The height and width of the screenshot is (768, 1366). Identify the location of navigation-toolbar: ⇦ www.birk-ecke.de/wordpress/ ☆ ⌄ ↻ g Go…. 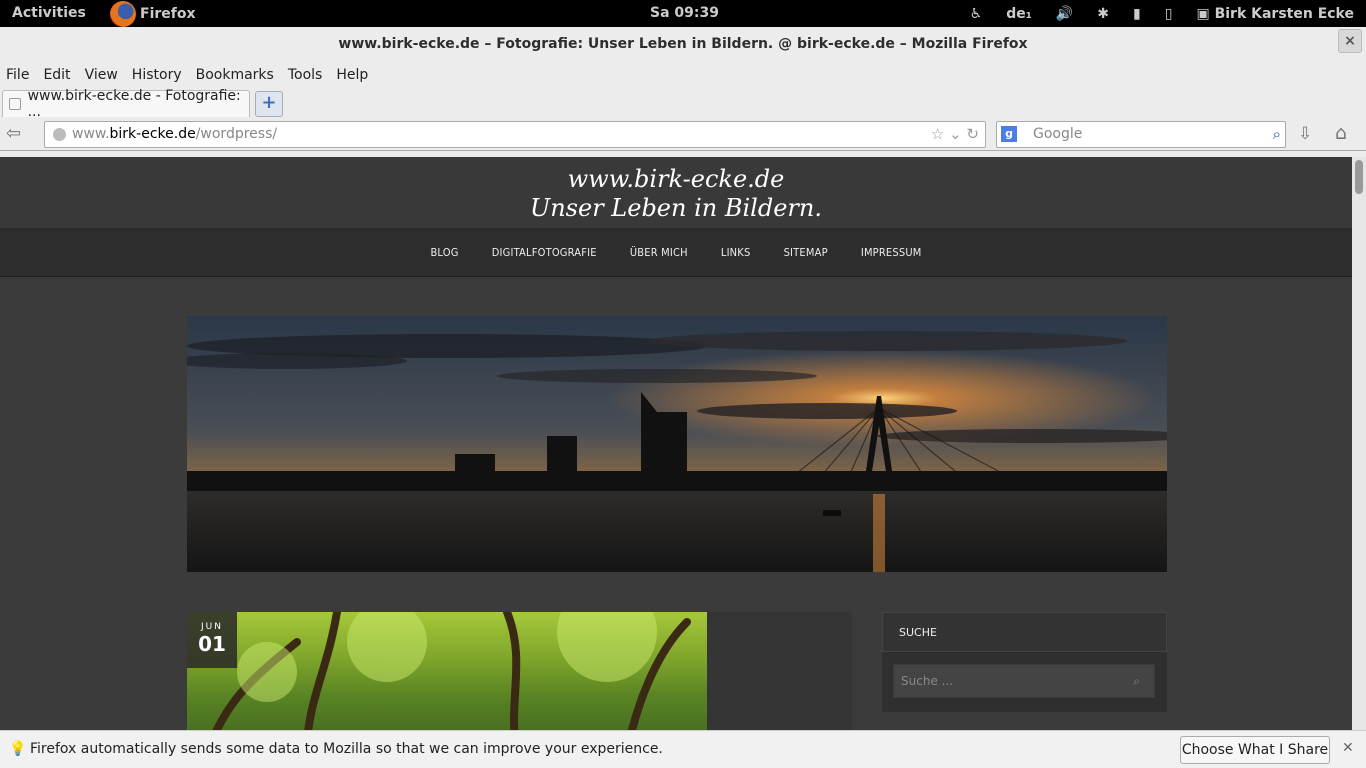
(683, 134).